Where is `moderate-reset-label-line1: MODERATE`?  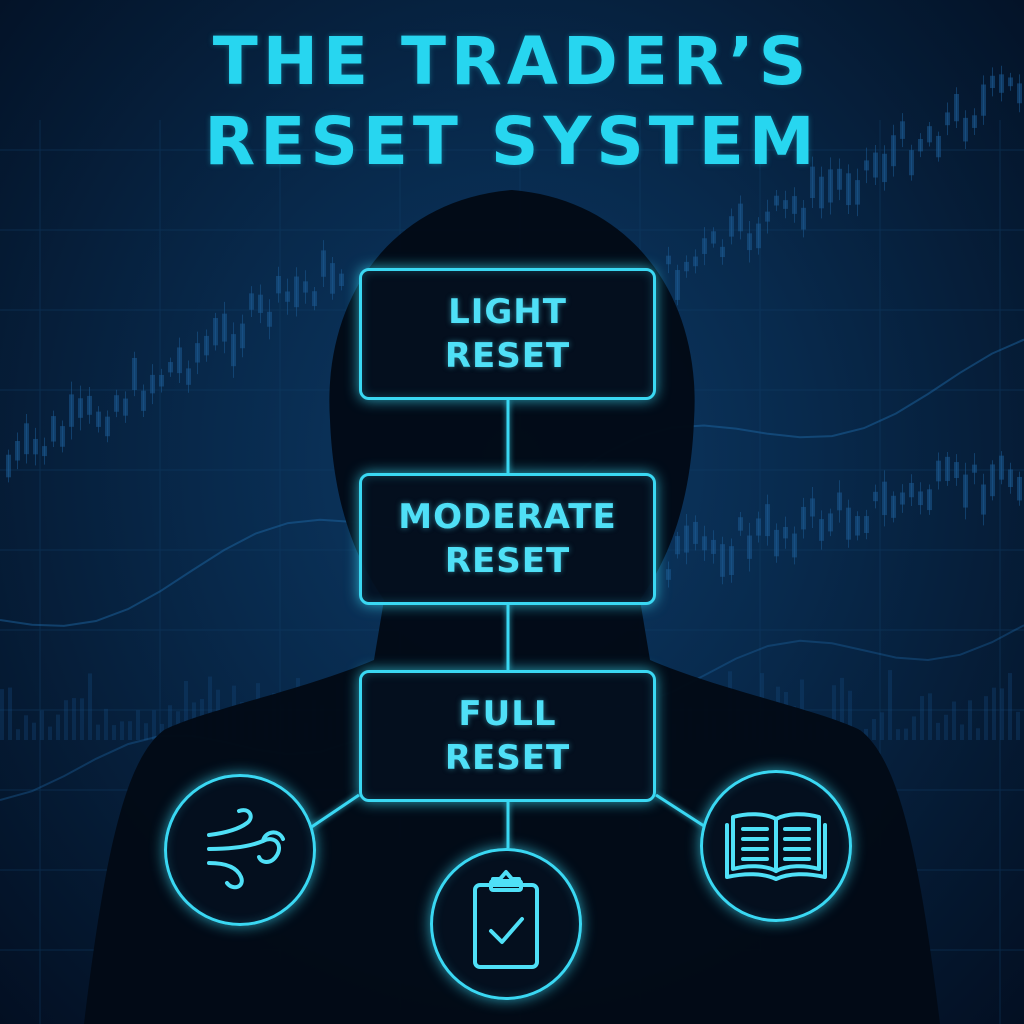
moderate-reset-label-line1: MODERATE is located at coordinates (507, 517).